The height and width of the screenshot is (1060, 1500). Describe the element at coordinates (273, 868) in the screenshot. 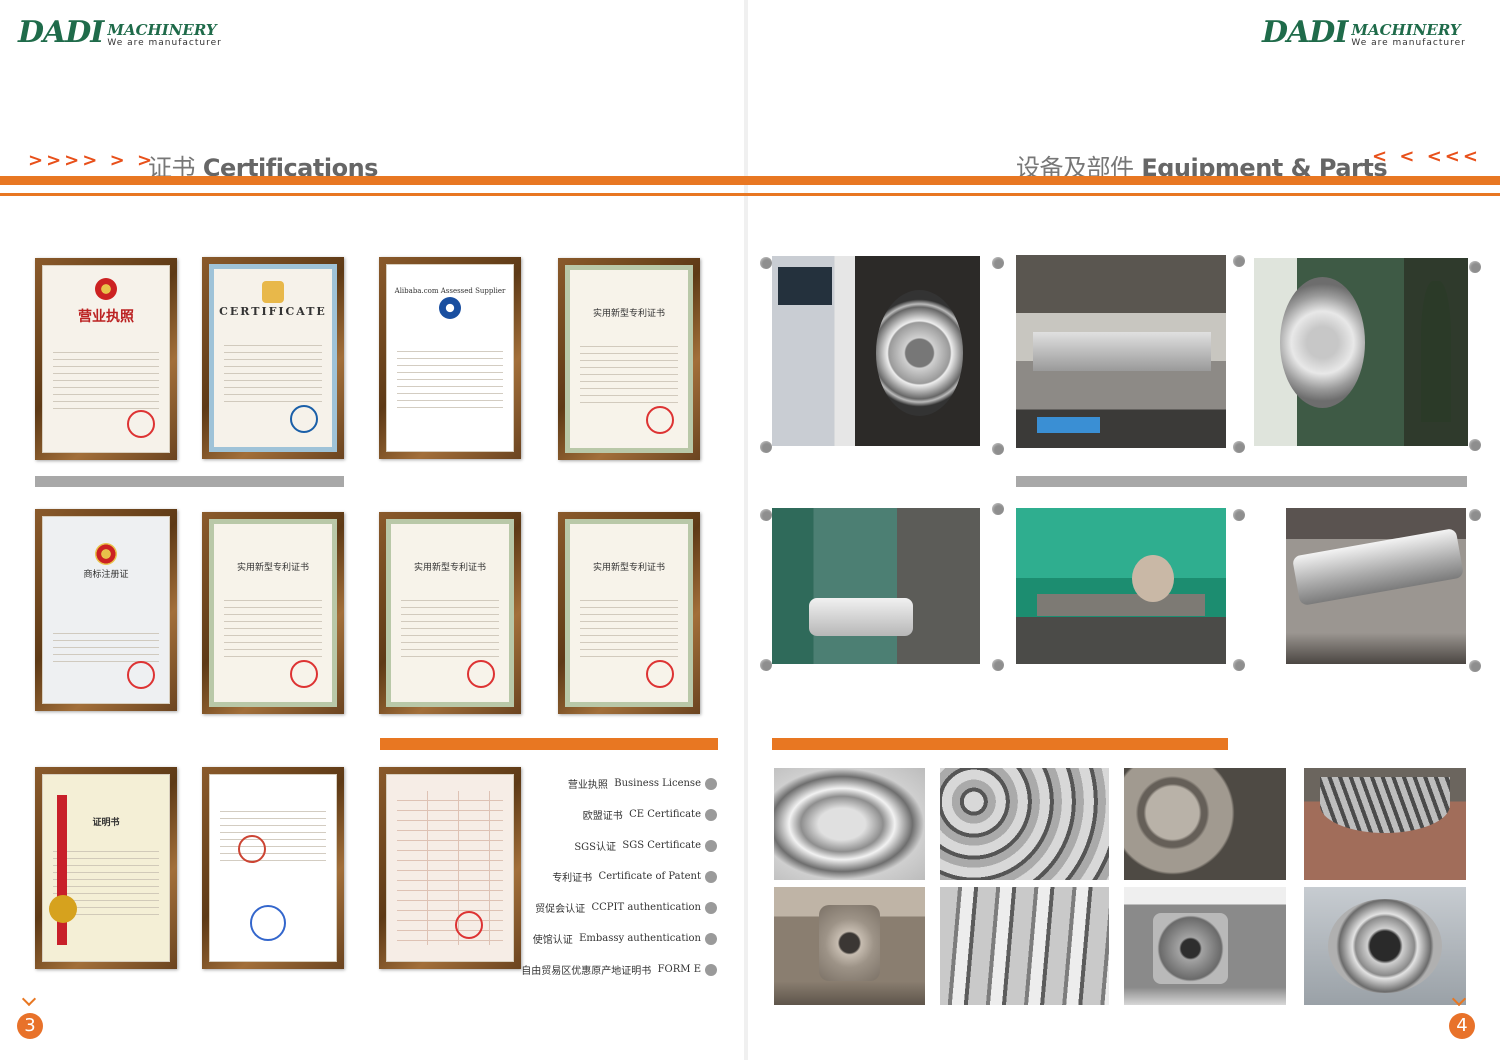

I see `cert-embassy` at that location.